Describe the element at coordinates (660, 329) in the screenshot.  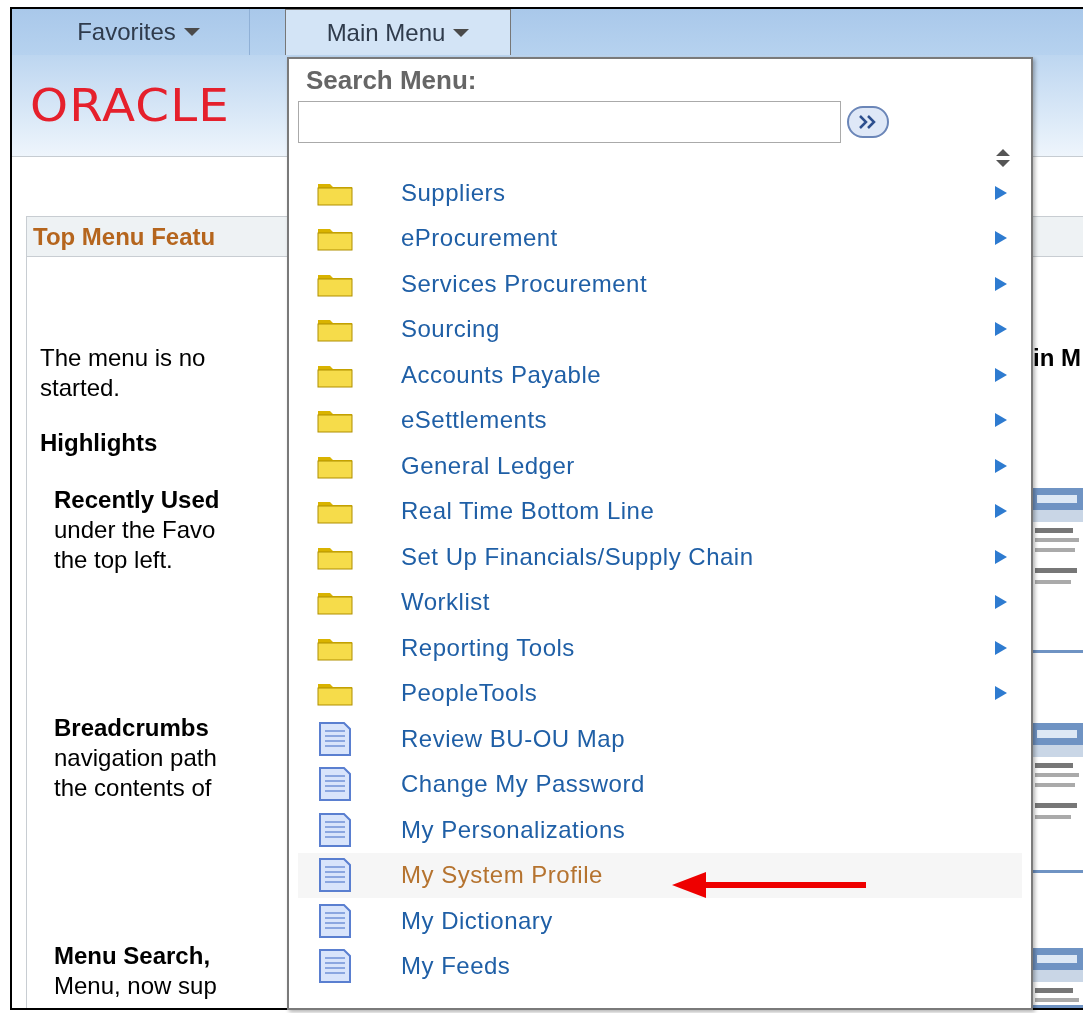
I see `menu-item: Sourcing` at that location.